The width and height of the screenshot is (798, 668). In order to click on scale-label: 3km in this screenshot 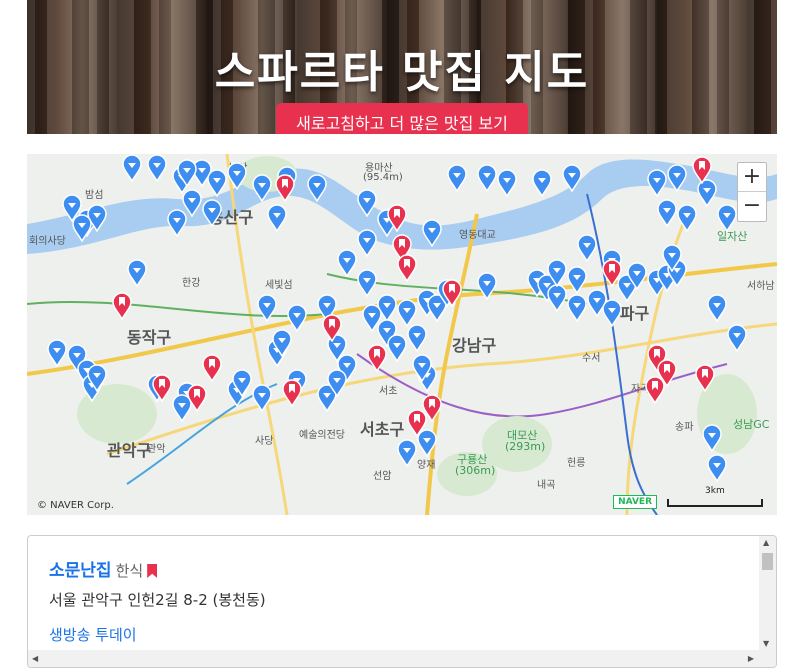, I will do `click(715, 491)`.